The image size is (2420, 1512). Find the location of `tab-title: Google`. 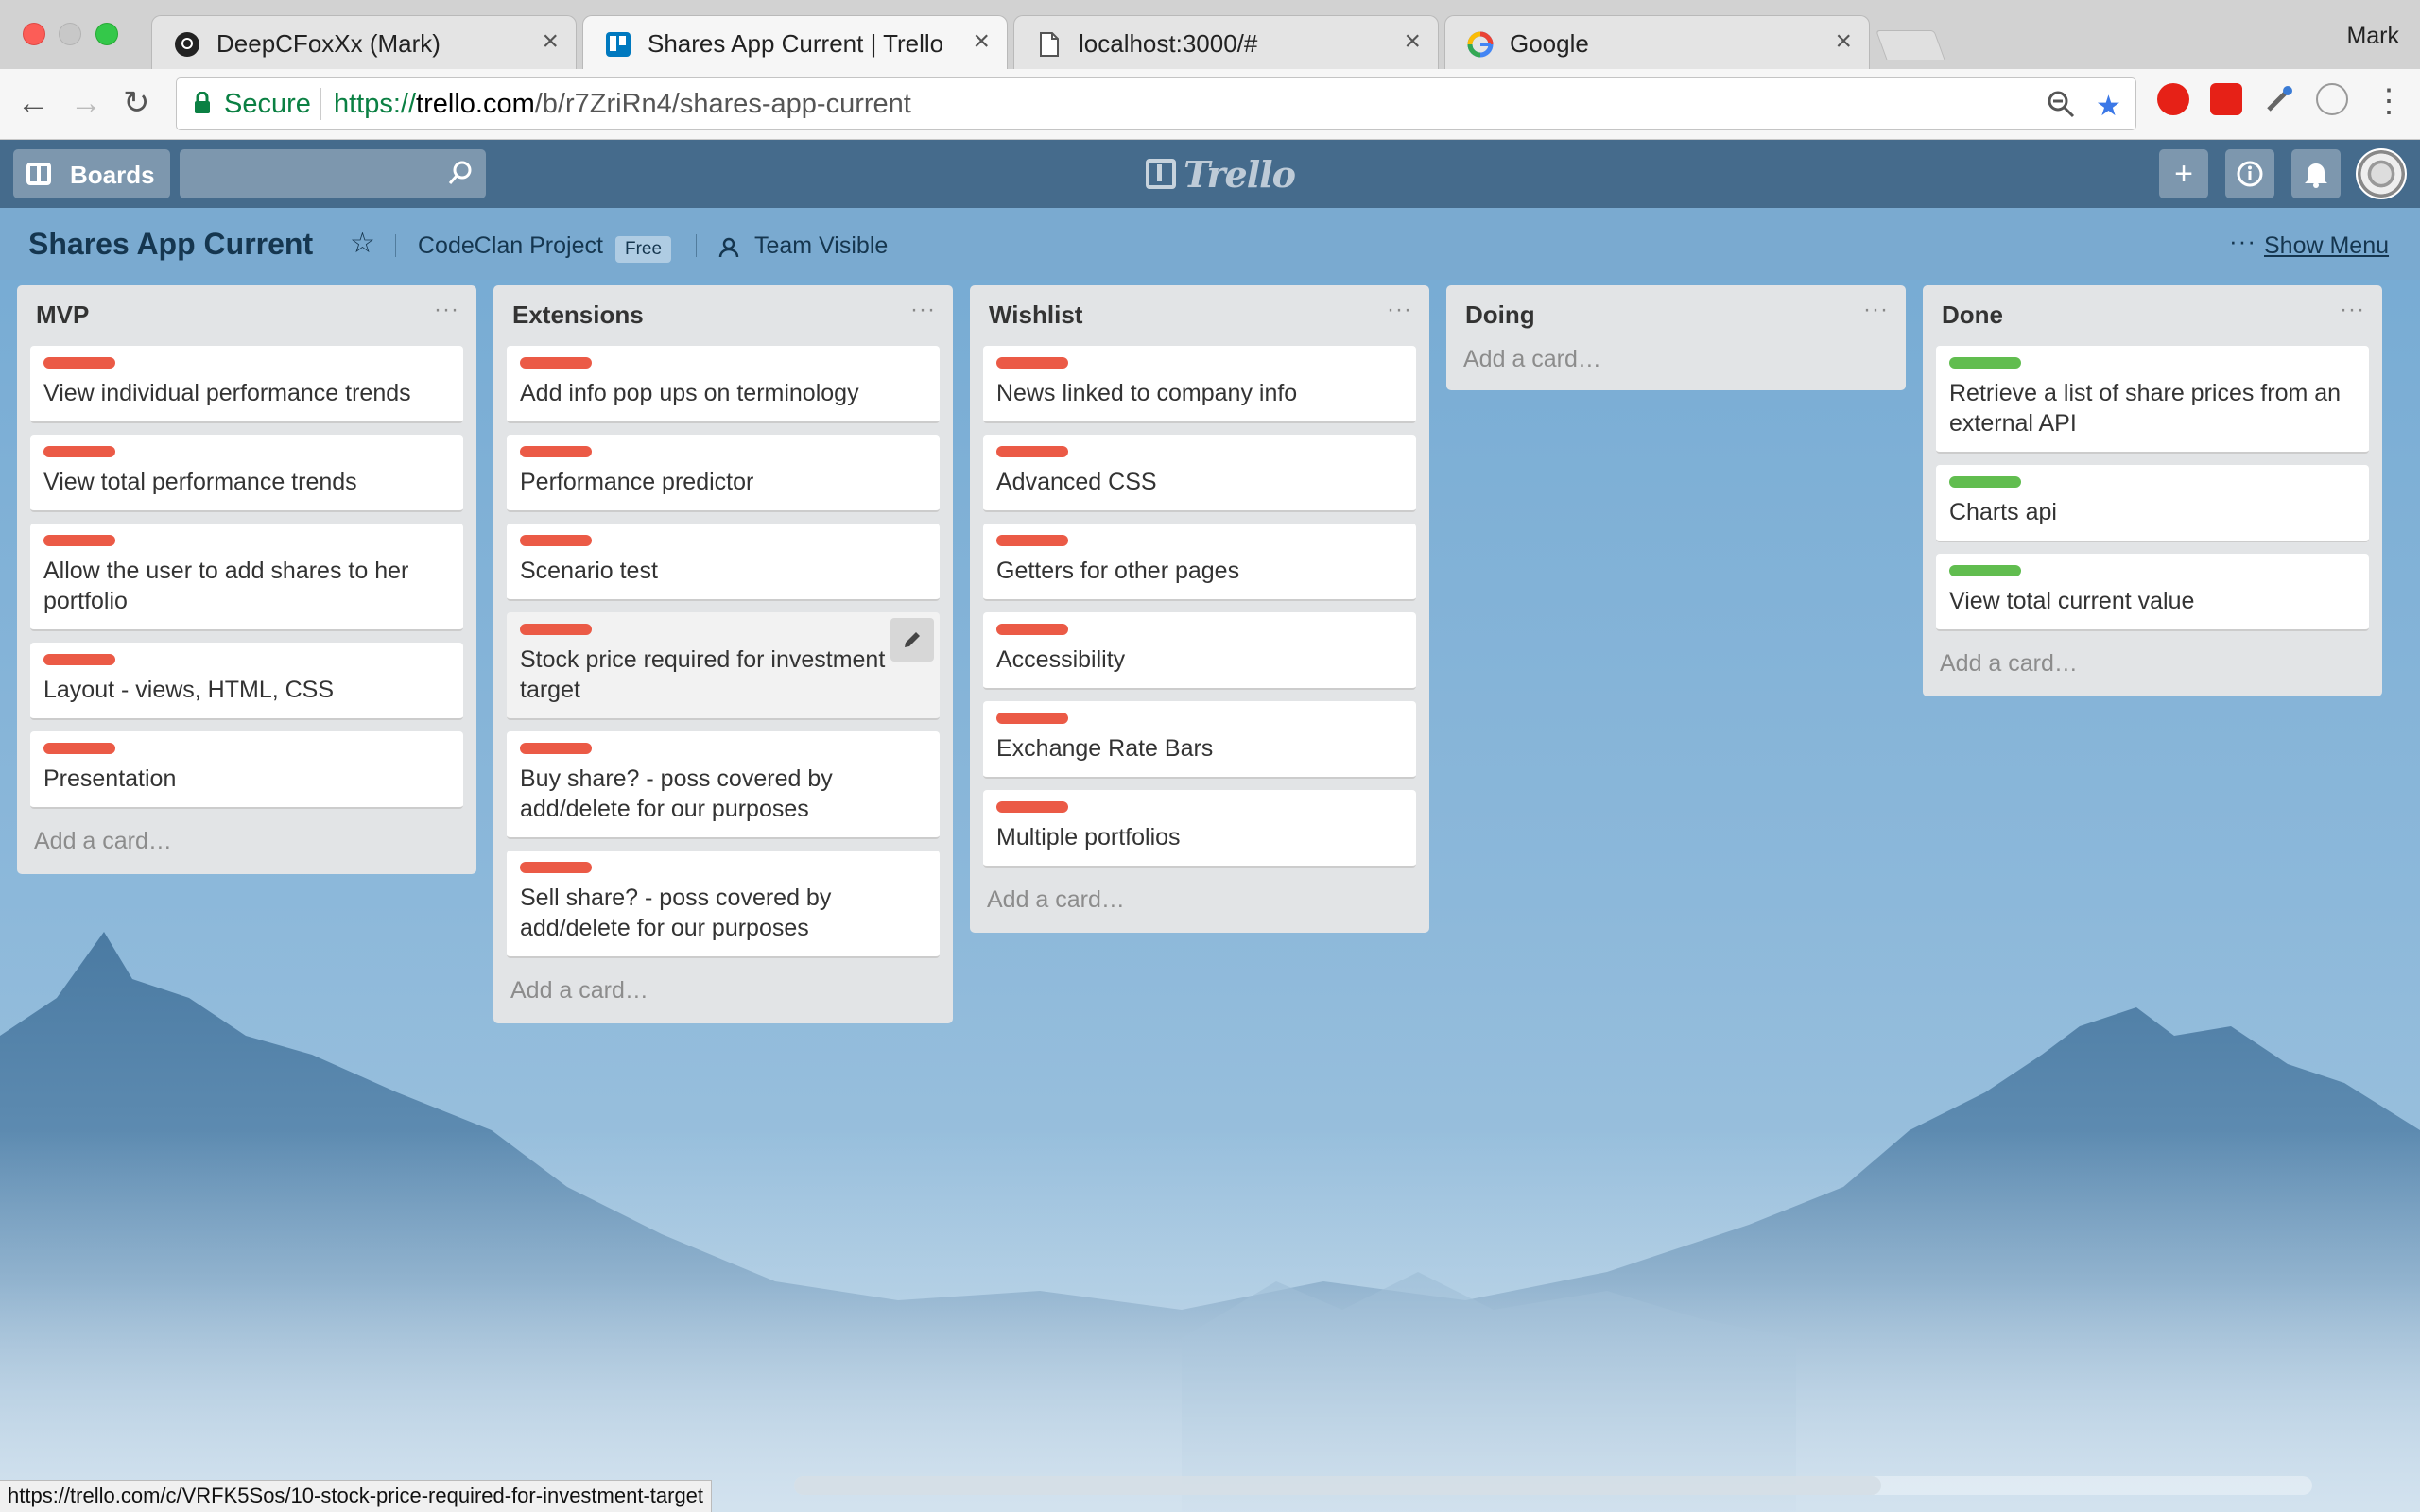

tab-title: Google is located at coordinates (1549, 43).